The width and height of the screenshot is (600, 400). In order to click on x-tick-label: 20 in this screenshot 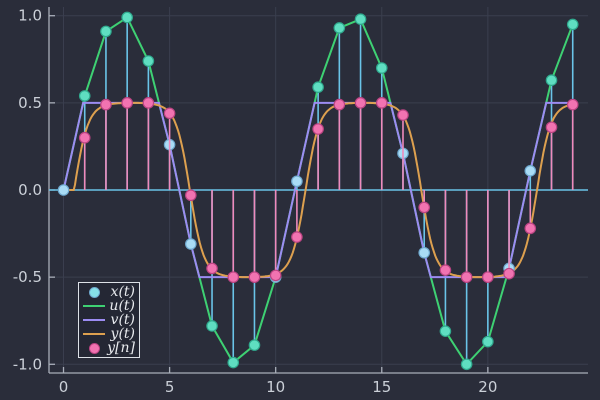, I will do `click(487, 387)`.